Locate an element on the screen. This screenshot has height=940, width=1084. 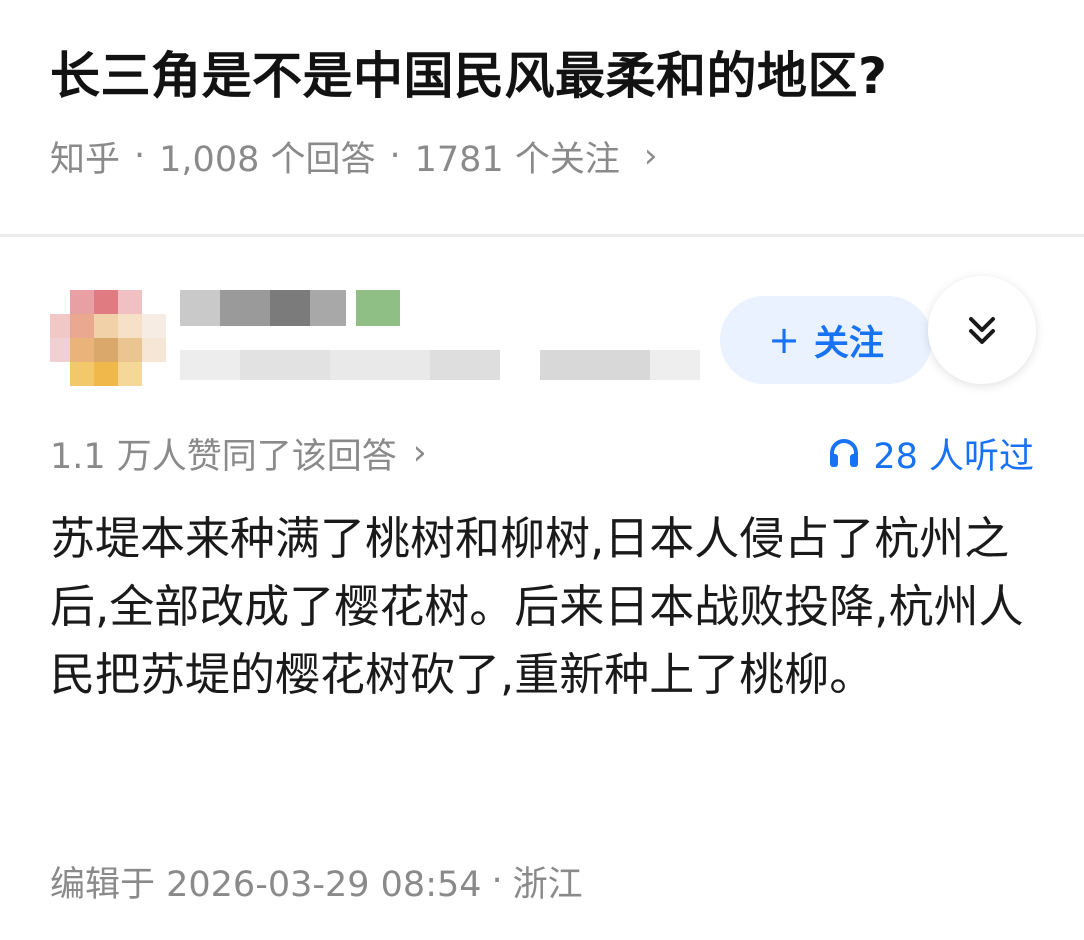
author-name is located at coordinates (290, 312).